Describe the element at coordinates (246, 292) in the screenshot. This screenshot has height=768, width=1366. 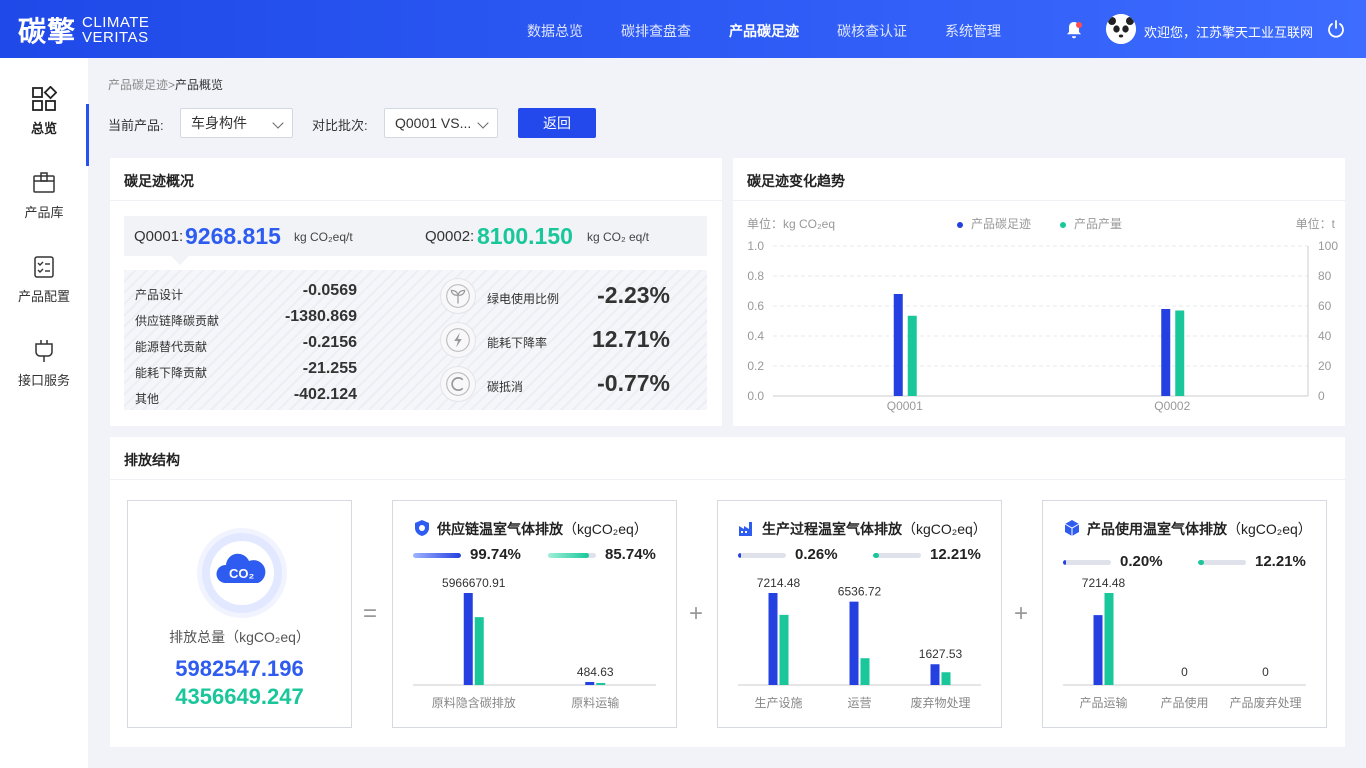
I see `stat-row: 产品设计 -0.0569` at that location.